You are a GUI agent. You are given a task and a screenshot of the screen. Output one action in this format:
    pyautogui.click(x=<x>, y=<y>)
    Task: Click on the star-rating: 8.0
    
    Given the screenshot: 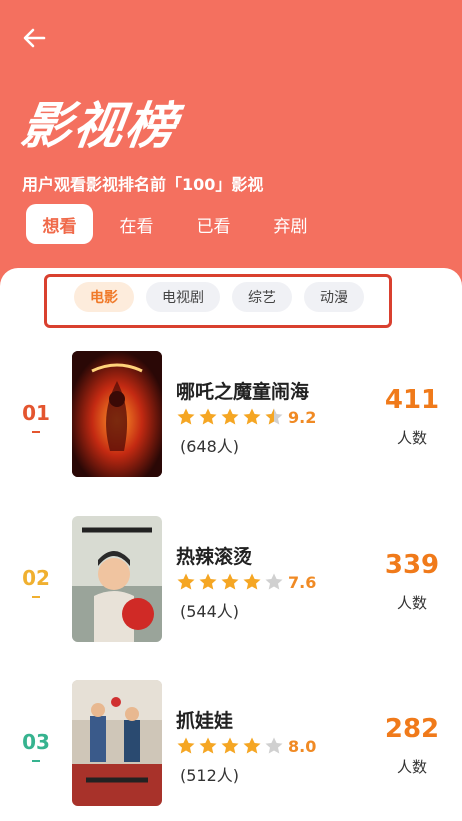 What is the action you would take?
    pyautogui.click(x=246, y=746)
    